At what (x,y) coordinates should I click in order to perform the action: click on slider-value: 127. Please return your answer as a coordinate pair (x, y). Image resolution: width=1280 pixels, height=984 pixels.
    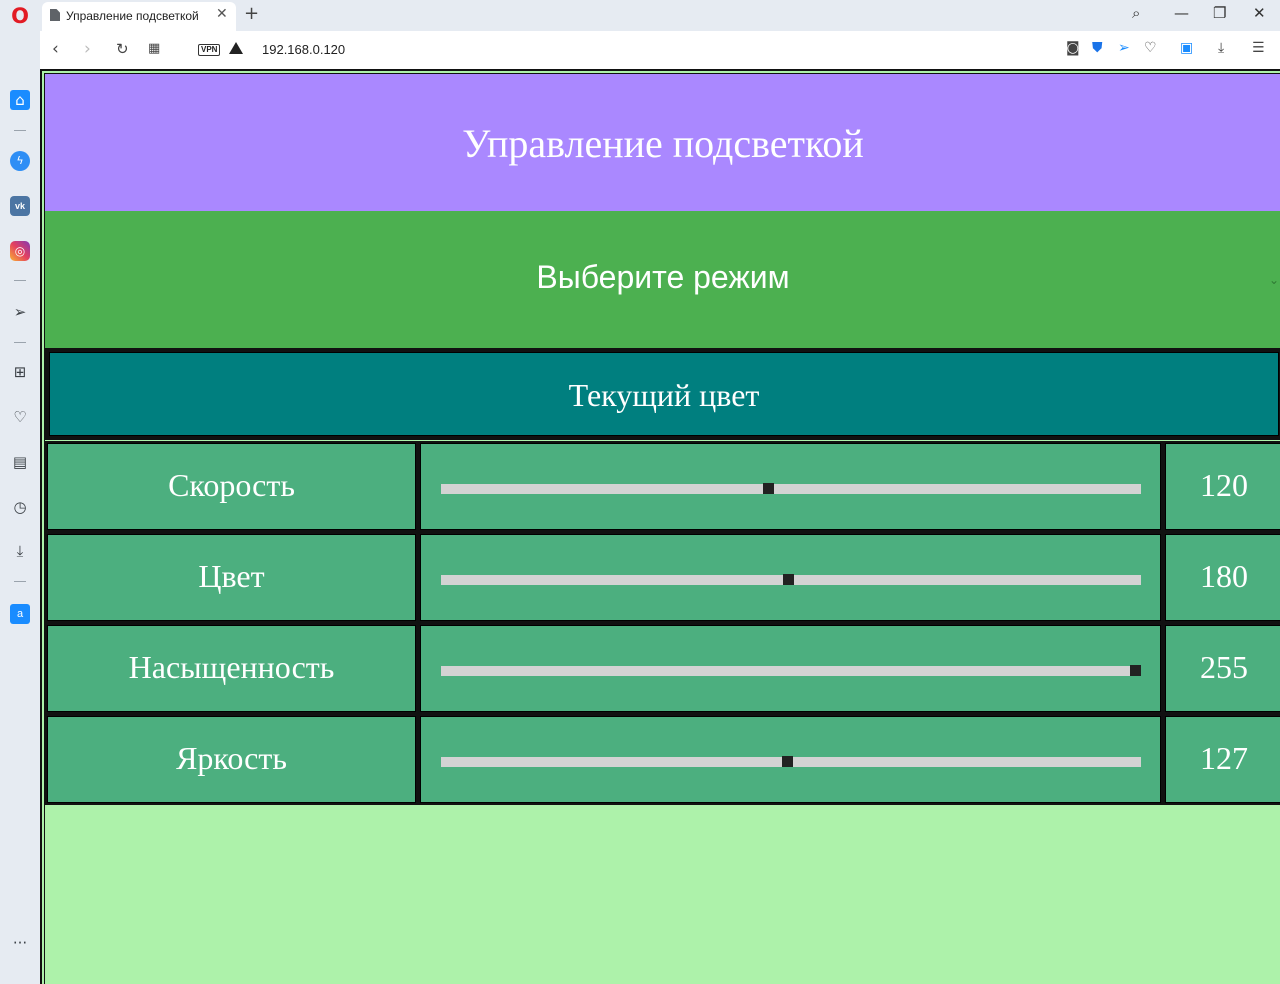
    Looking at the image, I should click on (1222, 759).